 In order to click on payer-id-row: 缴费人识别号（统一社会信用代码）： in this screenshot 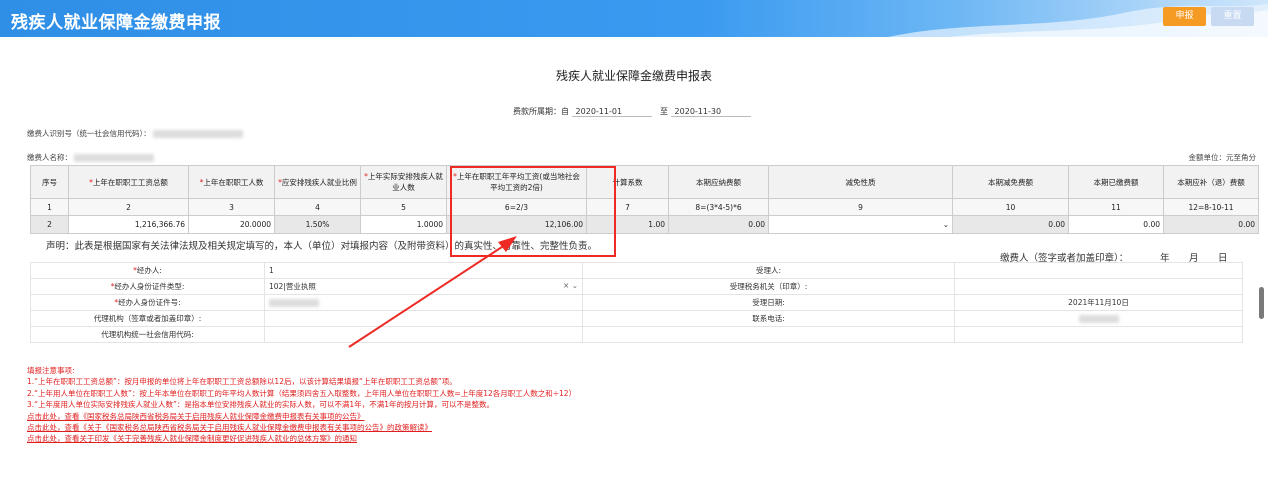, I will do `click(135, 133)`.